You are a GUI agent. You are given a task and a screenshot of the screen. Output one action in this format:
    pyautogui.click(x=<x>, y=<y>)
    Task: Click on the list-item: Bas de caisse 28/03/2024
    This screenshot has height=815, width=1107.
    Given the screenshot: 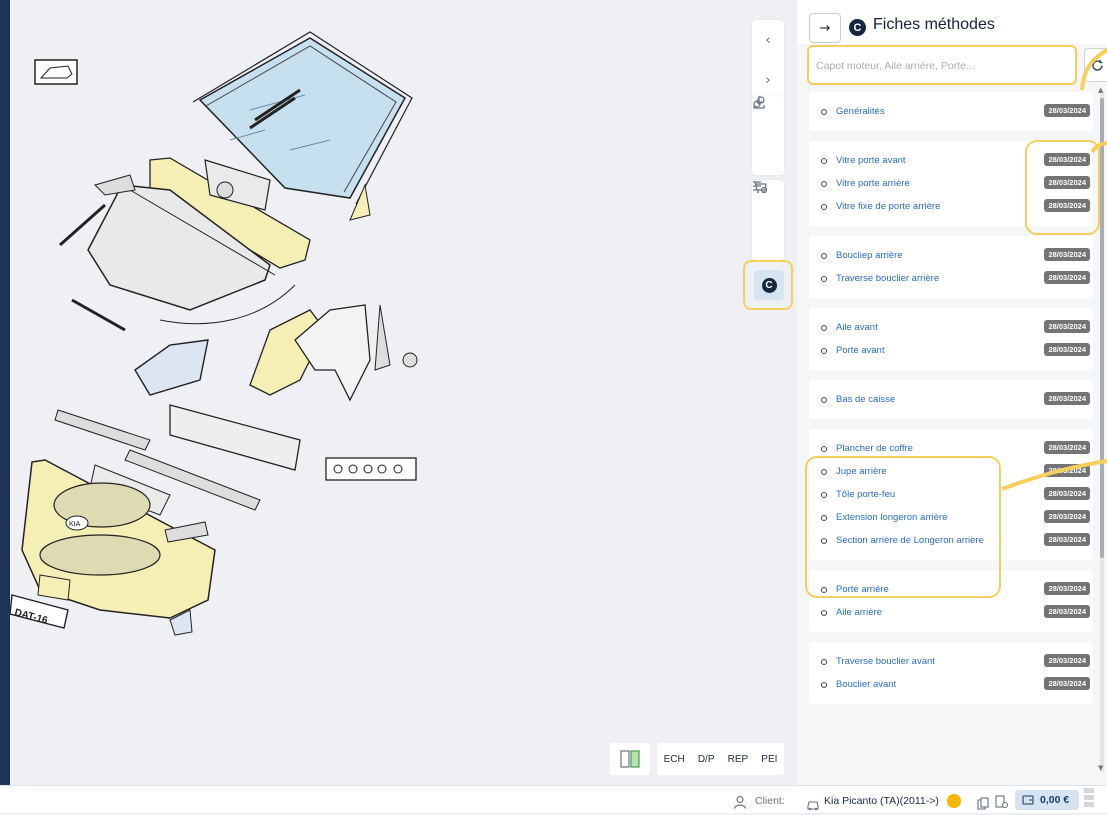 What is the action you would take?
    pyautogui.click(x=951, y=399)
    